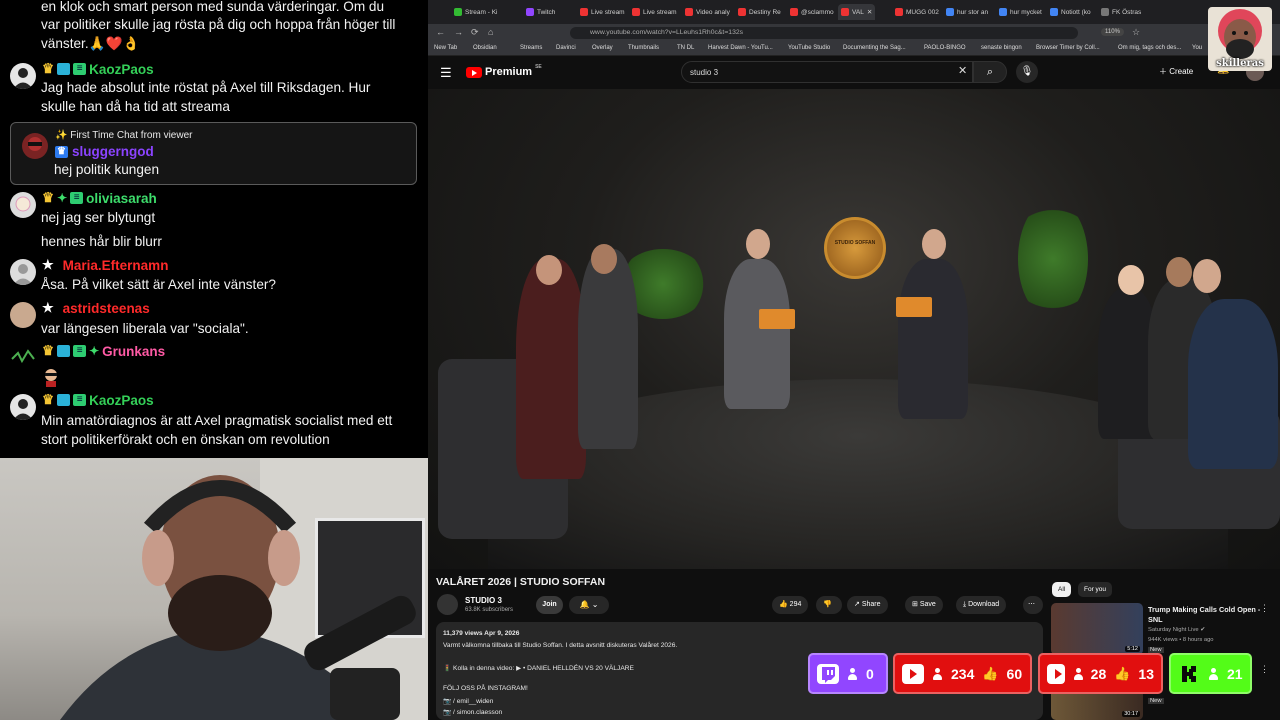  What do you see at coordinates (121, 198) in the screenshot?
I see `chat-username: oliviasarah` at bounding box center [121, 198].